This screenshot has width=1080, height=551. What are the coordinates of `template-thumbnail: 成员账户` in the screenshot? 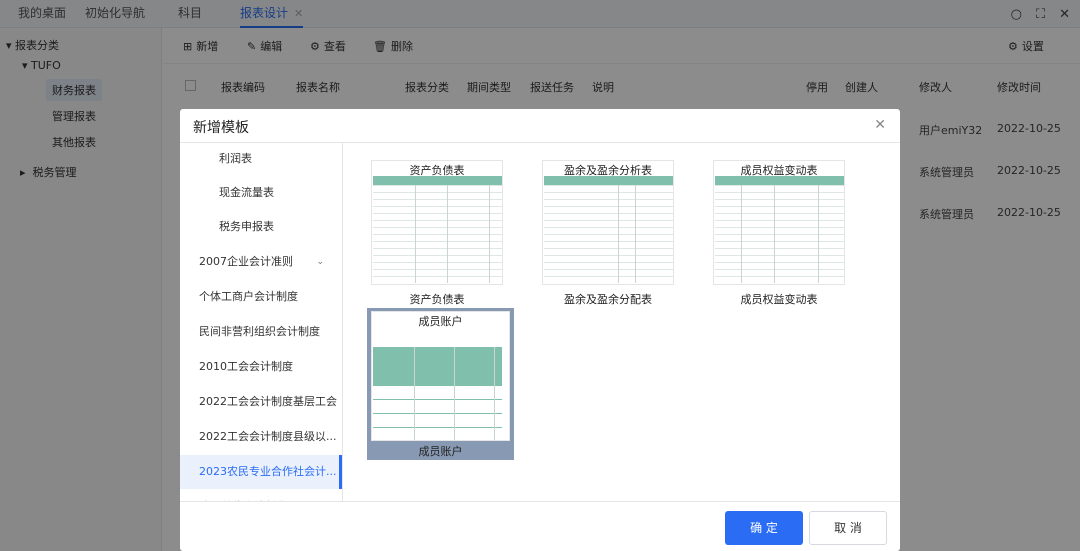 It's located at (440, 376).